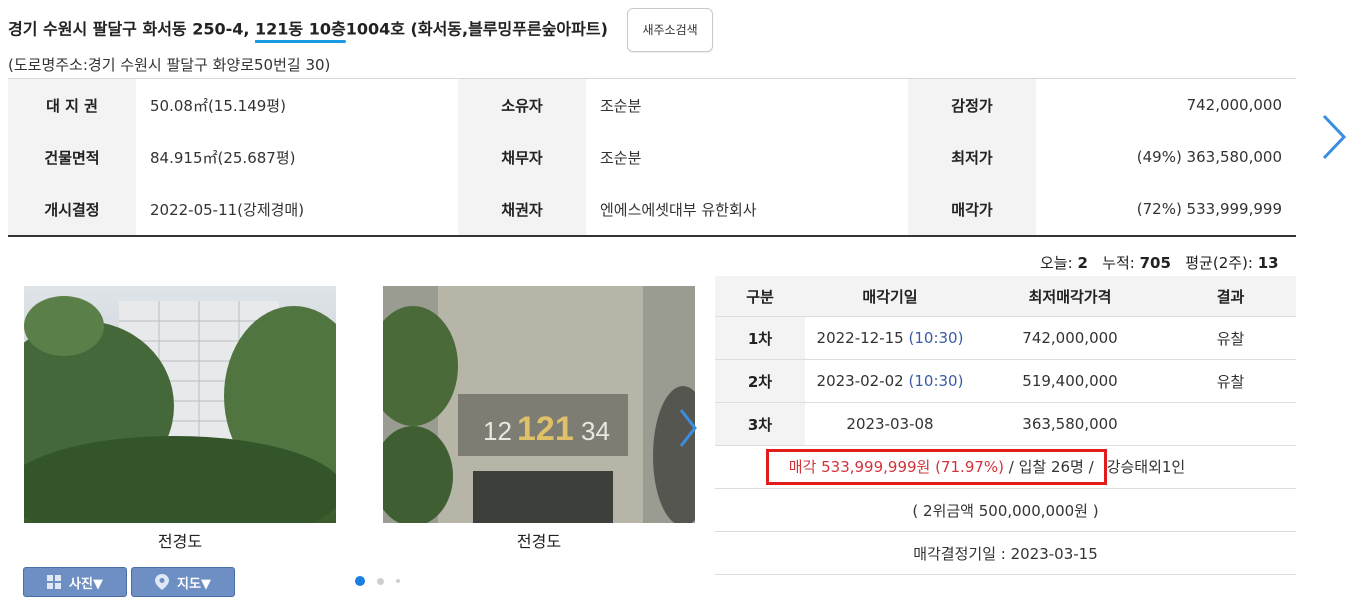  Describe the element at coordinates (1333, 137) in the screenshot. I see `chevron-right-icon` at that location.